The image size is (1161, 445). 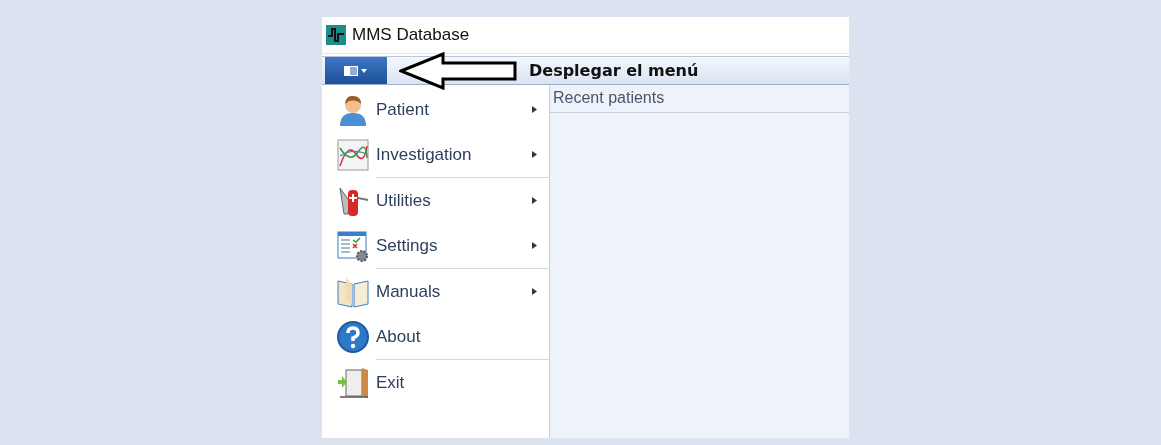 What do you see at coordinates (353, 382) in the screenshot?
I see `door-icon` at bounding box center [353, 382].